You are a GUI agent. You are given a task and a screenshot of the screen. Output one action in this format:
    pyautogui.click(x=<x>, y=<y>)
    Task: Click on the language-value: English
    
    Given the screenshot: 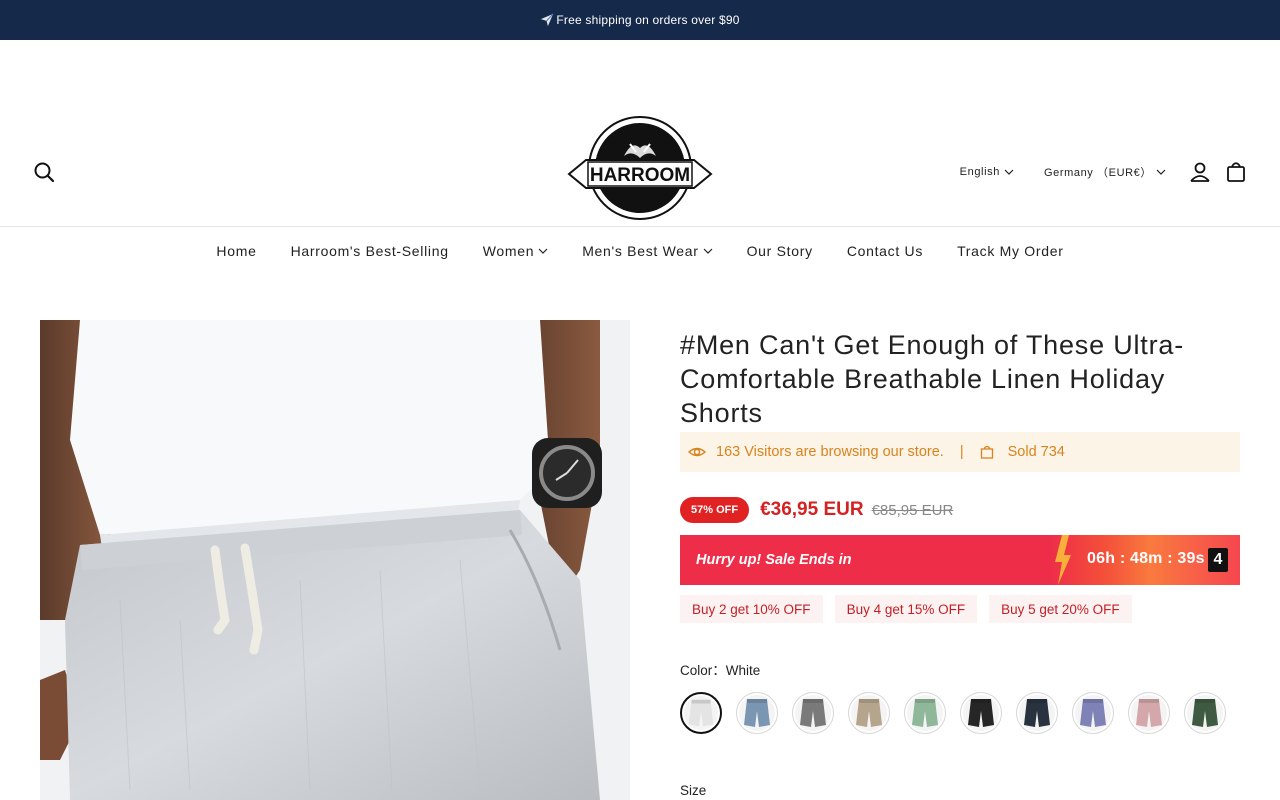 What is the action you would take?
    pyautogui.click(x=979, y=172)
    